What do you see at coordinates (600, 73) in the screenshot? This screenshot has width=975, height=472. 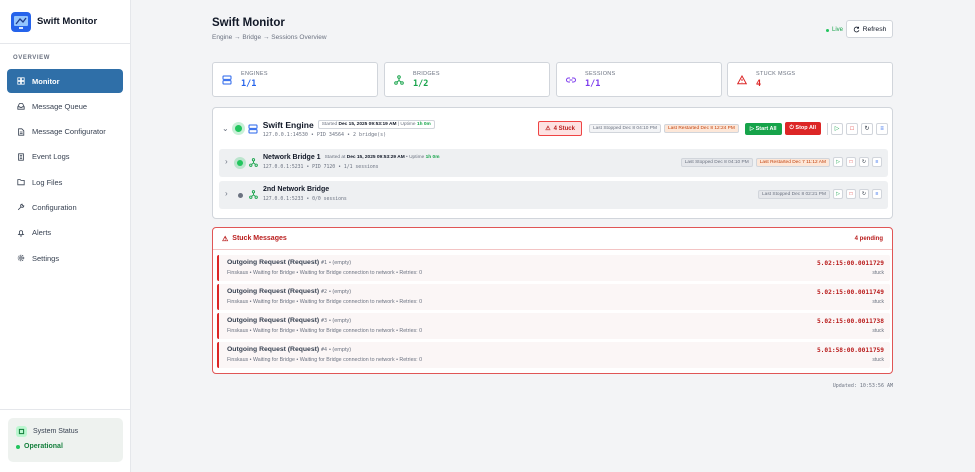 I see `stat-label: SESSIONS` at bounding box center [600, 73].